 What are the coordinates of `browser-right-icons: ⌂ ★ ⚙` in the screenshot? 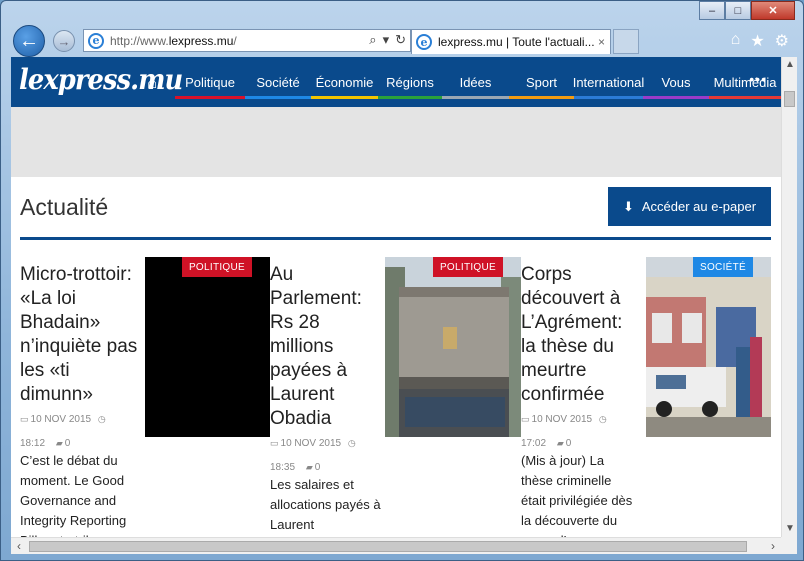 It's located at (760, 41).